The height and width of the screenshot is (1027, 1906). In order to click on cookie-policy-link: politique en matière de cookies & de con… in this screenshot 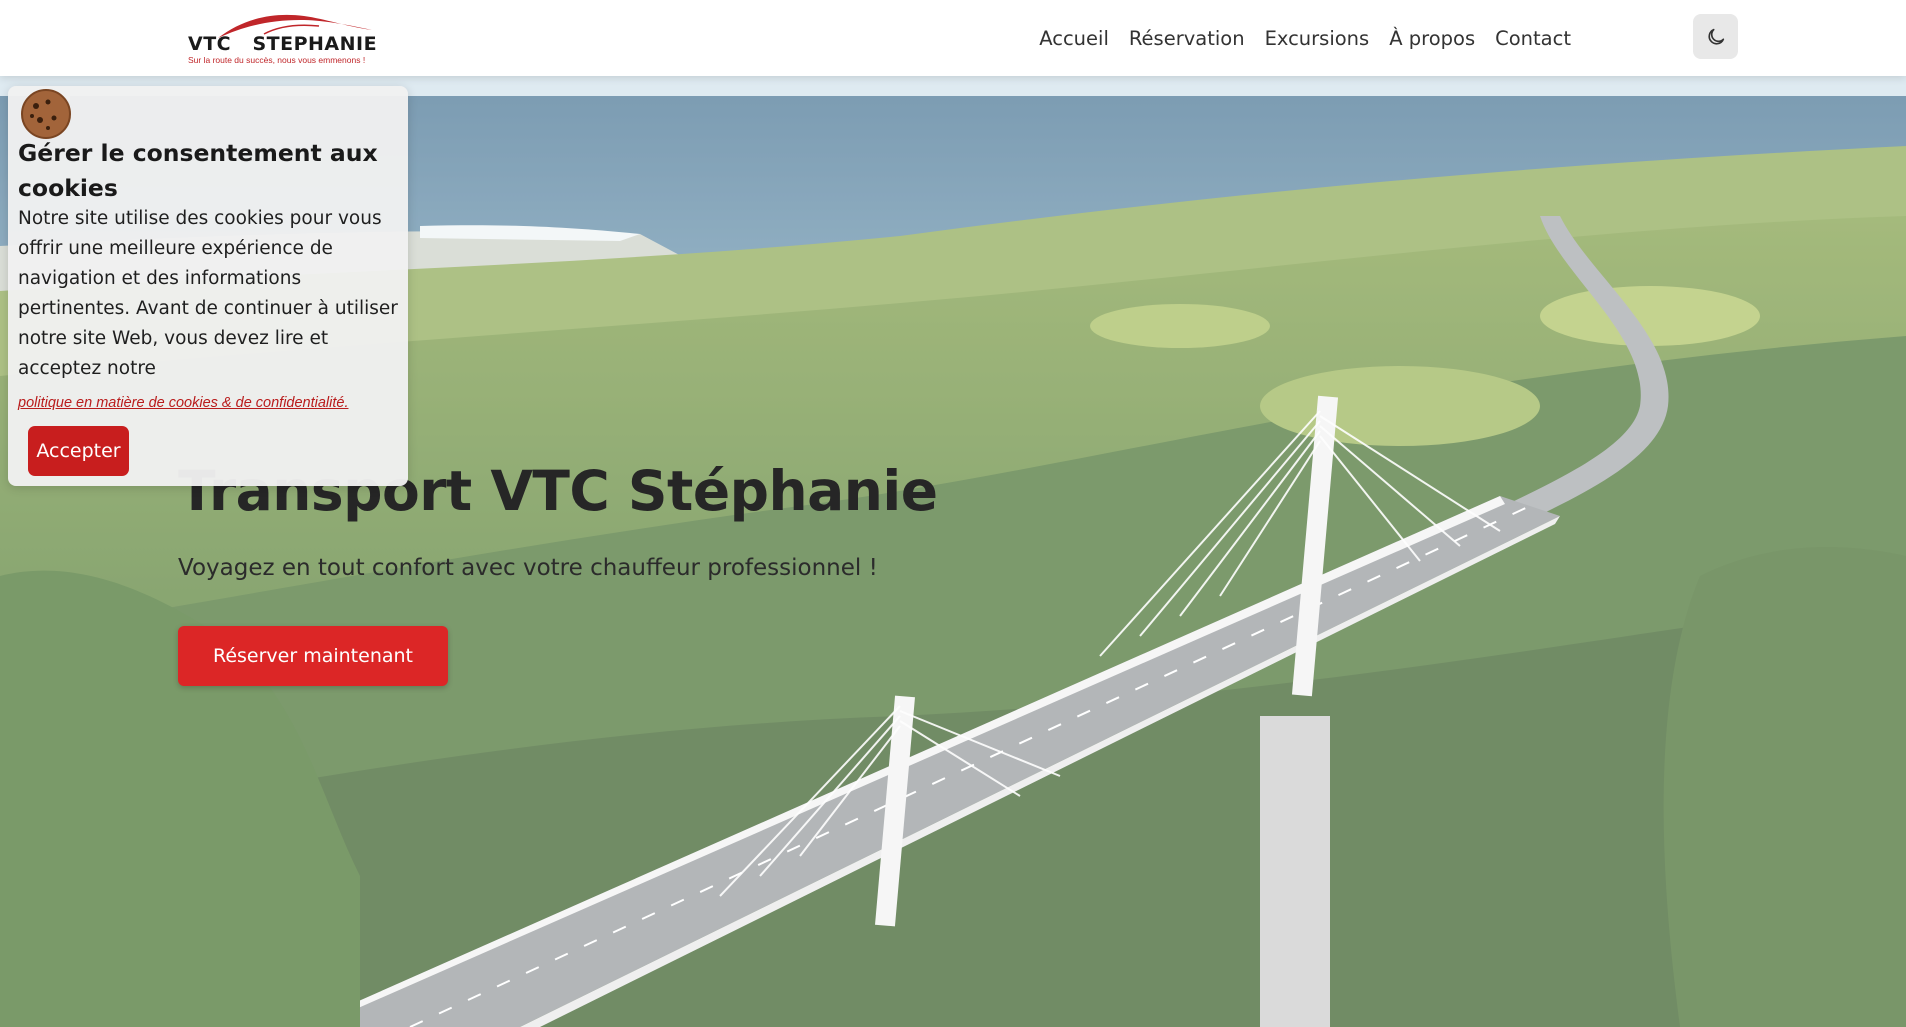, I will do `click(183, 403)`.